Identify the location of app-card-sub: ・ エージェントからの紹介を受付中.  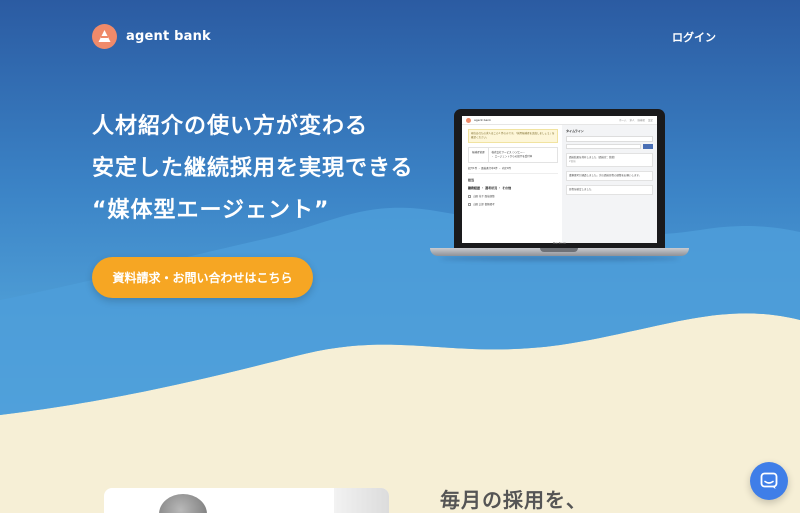
(512, 156).